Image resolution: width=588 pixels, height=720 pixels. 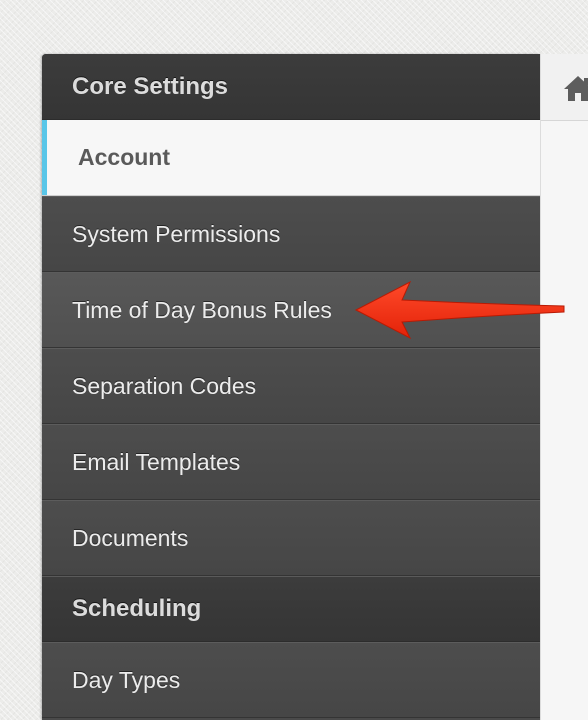 I want to click on sidebar-item-documents: Documents, so click(x=291, y=538).